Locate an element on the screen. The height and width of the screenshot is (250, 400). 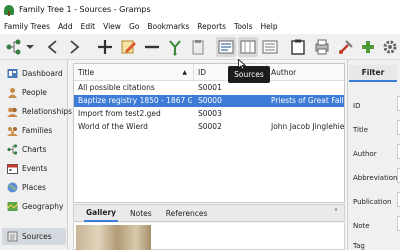
preferences-icon is located at coordinates (390, 47).